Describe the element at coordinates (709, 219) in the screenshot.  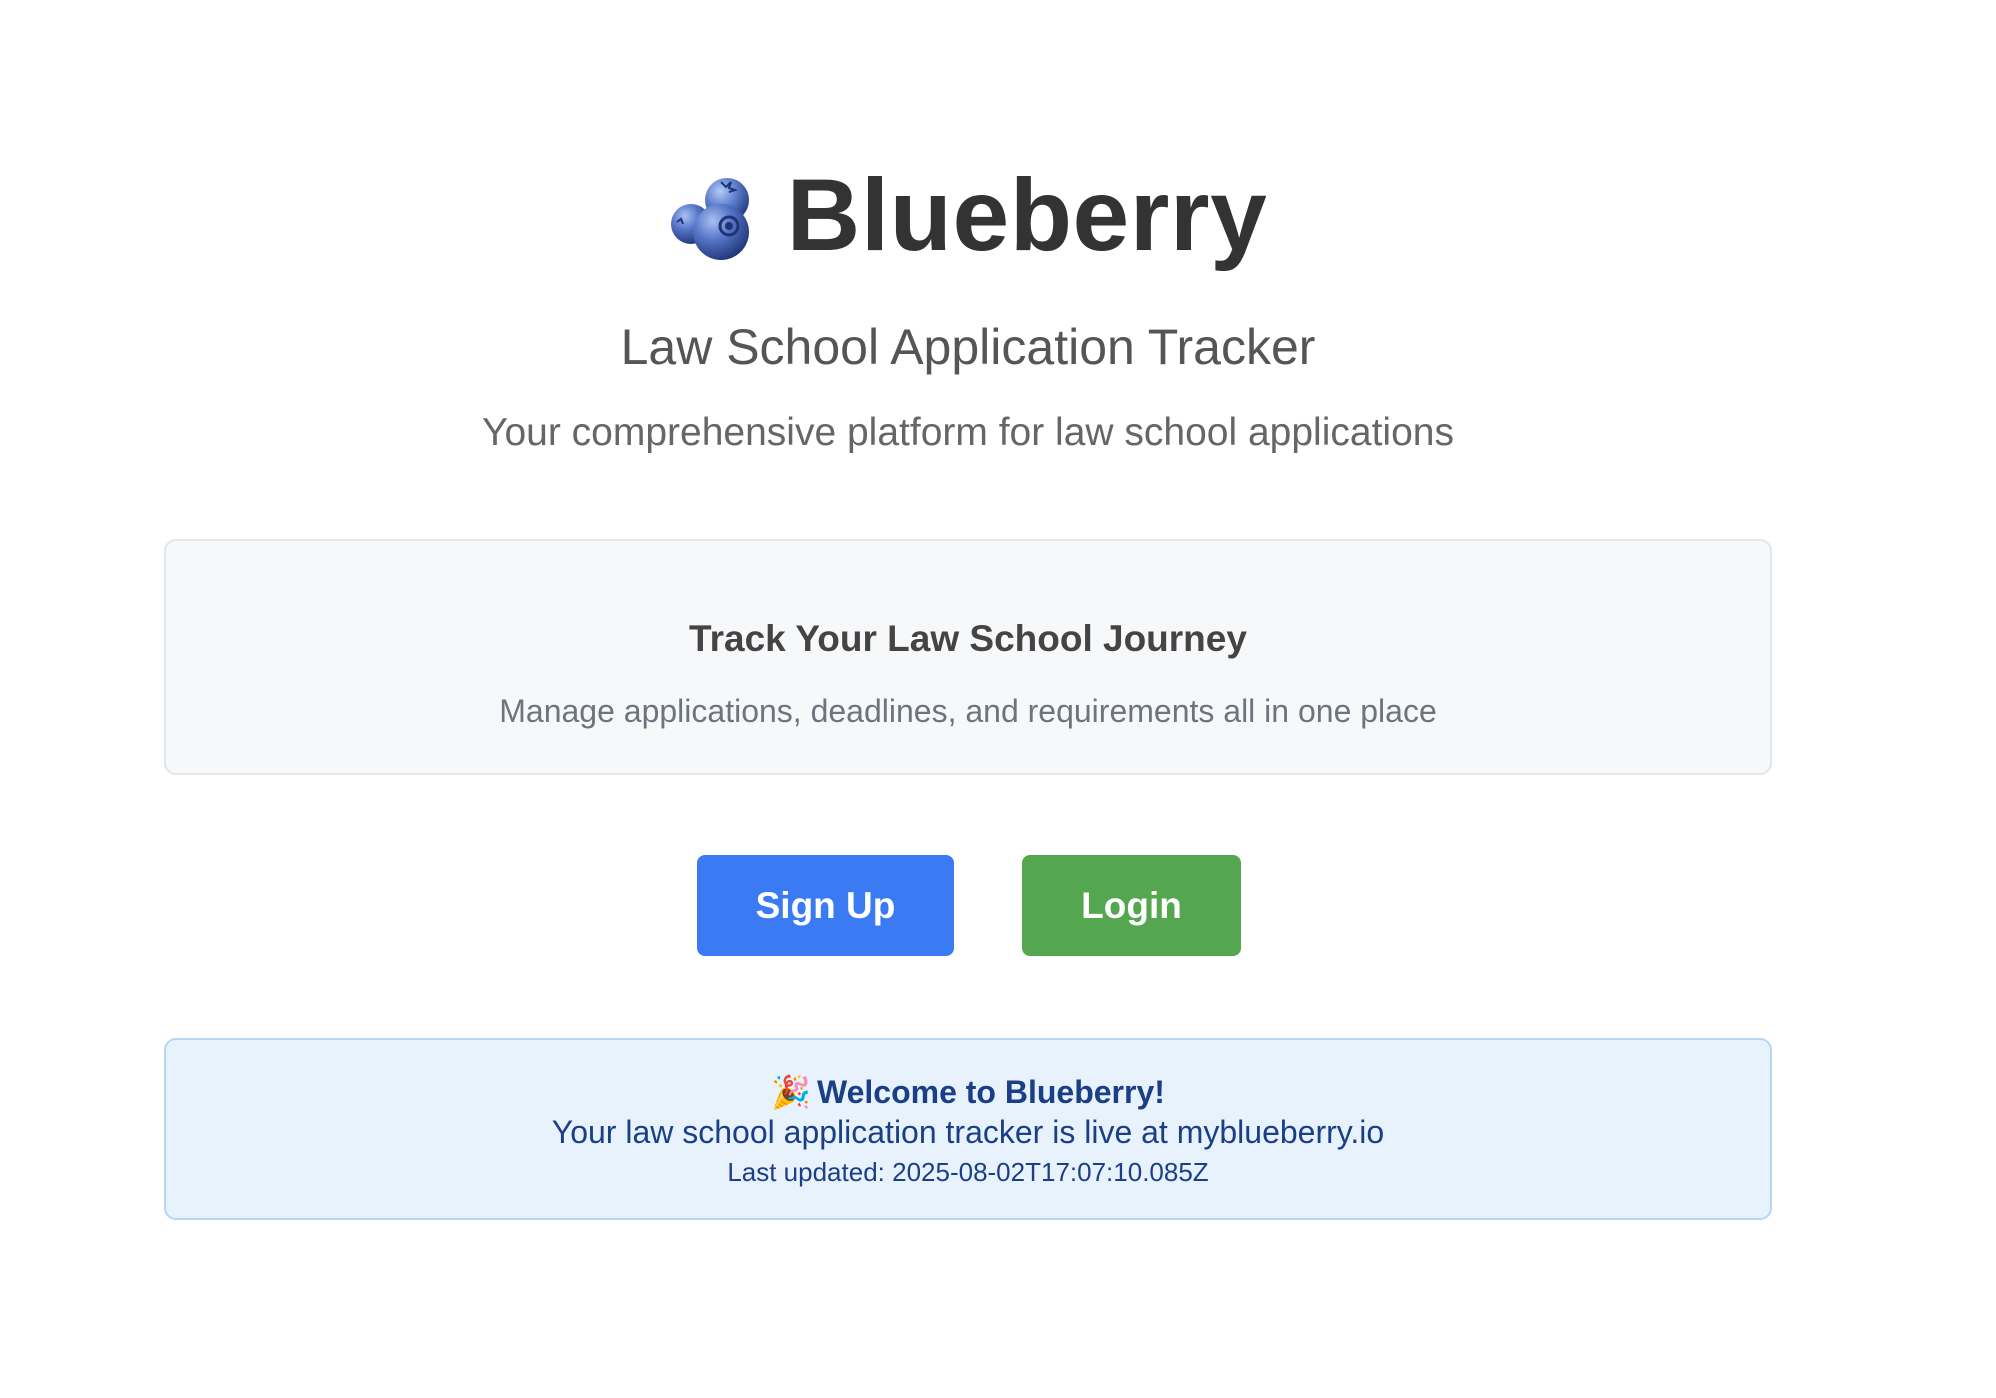
I see `blueberry-icon` at that location.